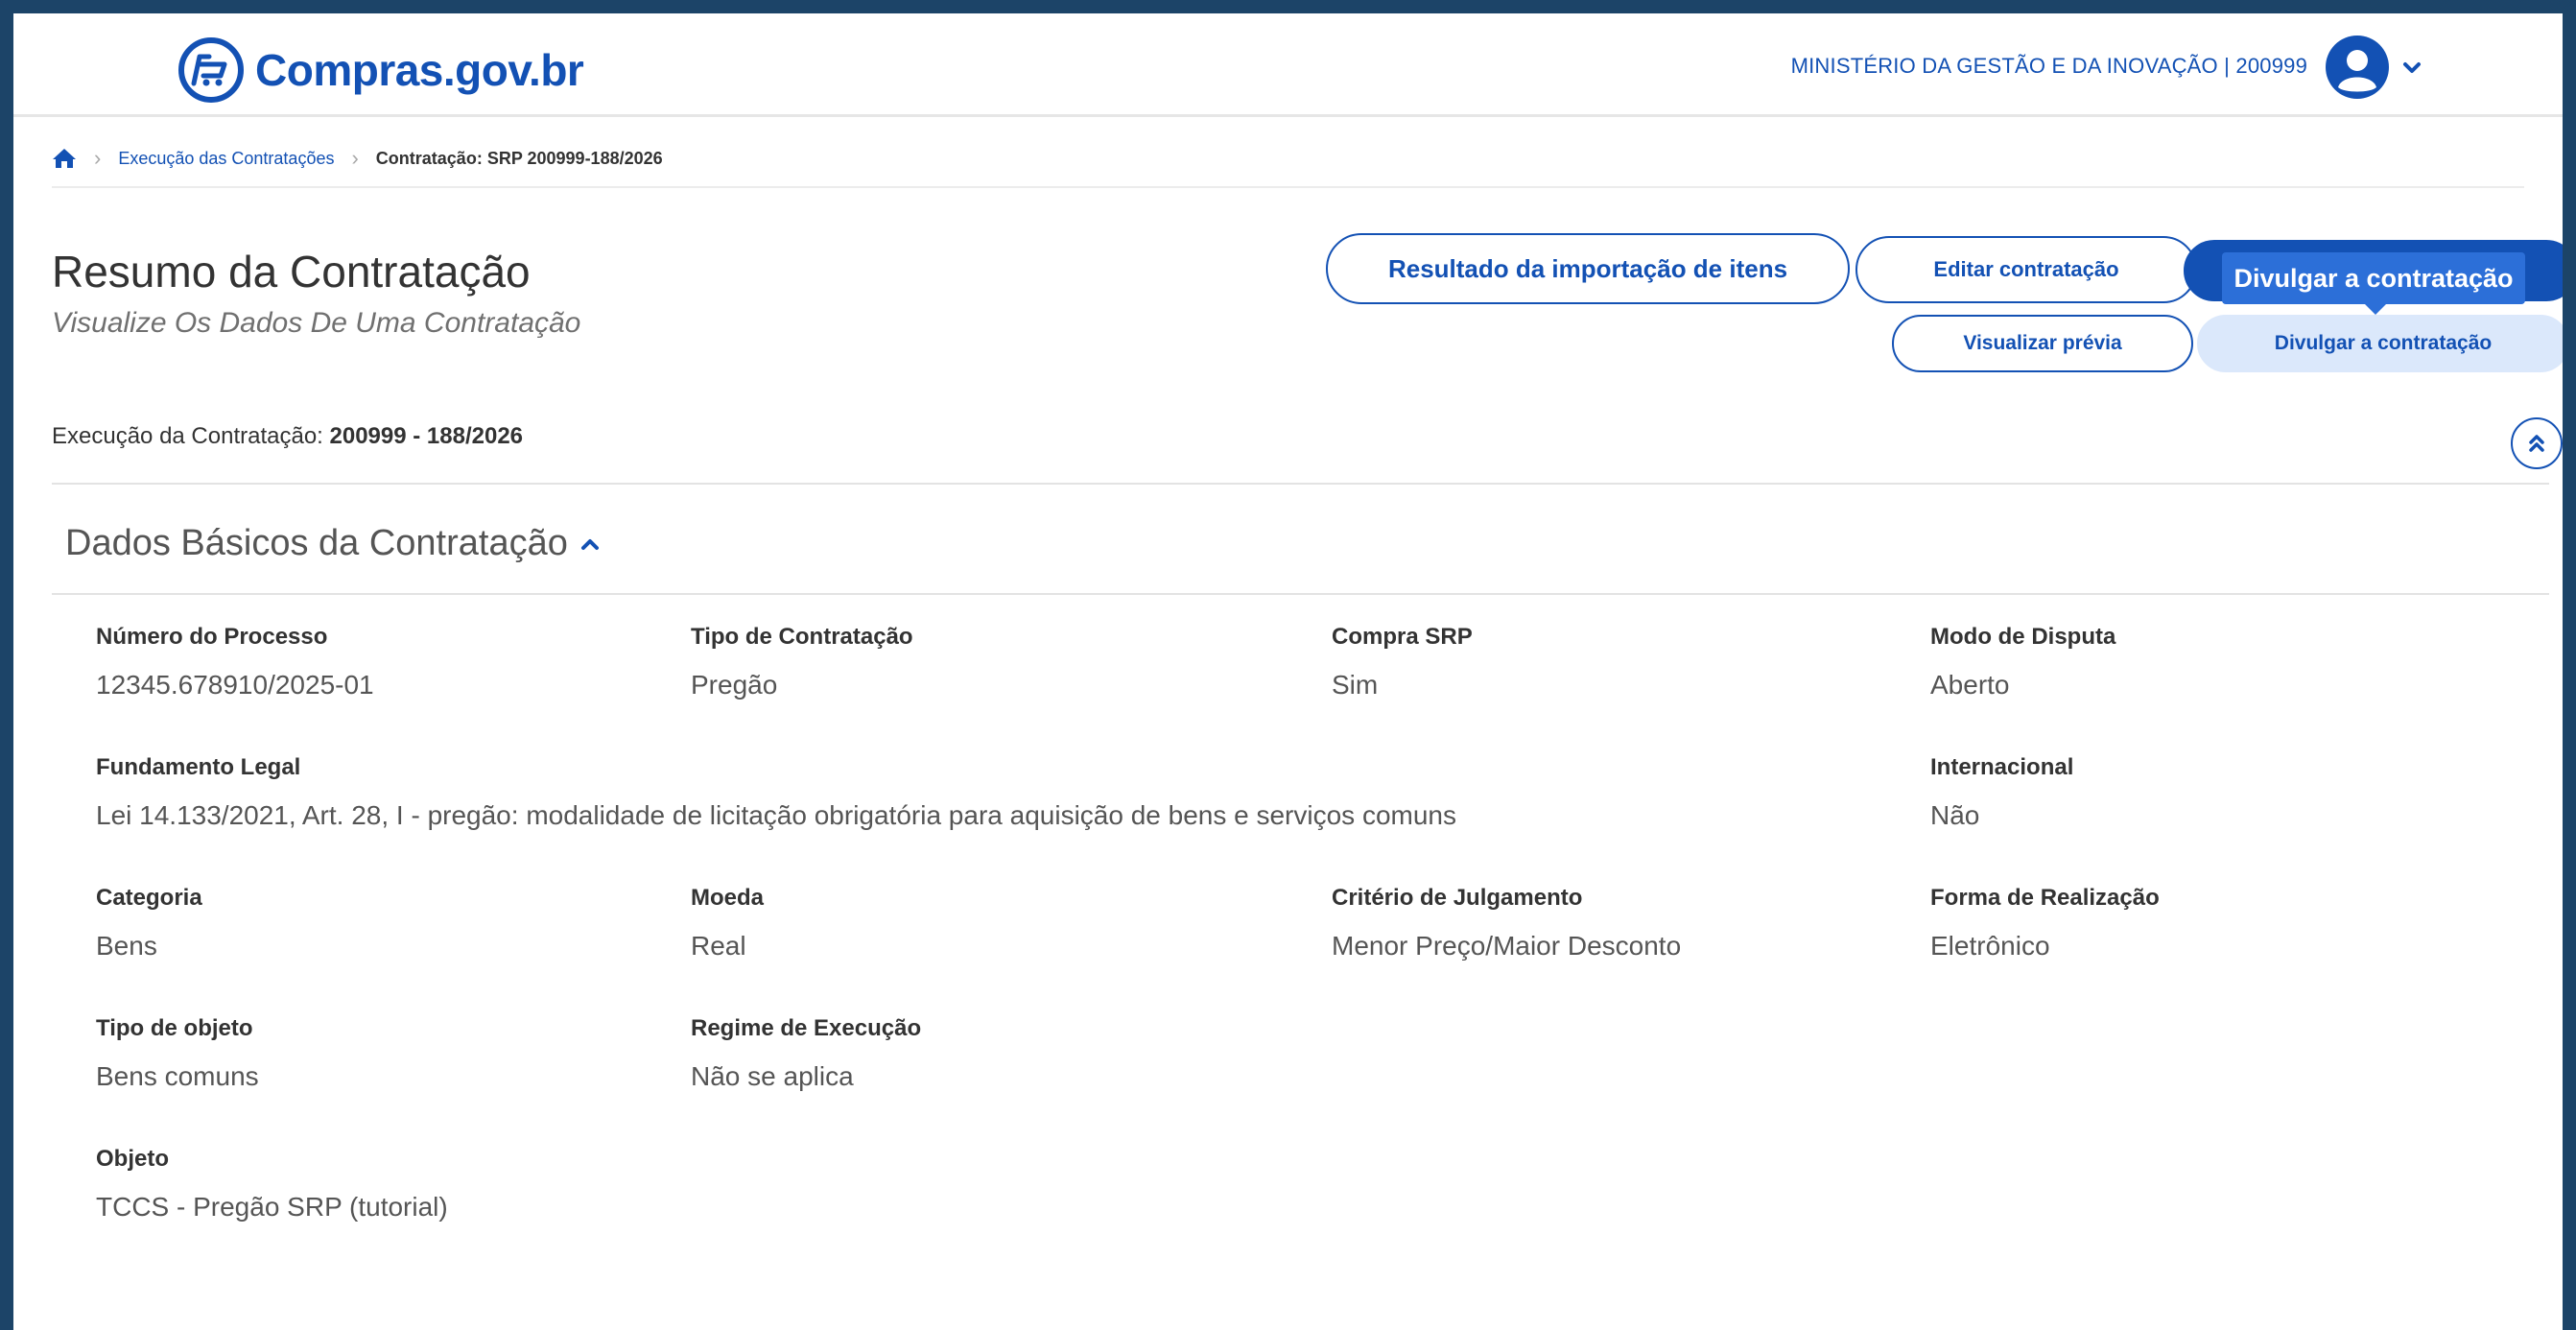  What do you see at coordinates (174, 1028) in the screenshot?
I see `field-label: Tipo de objeto` at bounding box center [174, 1028].